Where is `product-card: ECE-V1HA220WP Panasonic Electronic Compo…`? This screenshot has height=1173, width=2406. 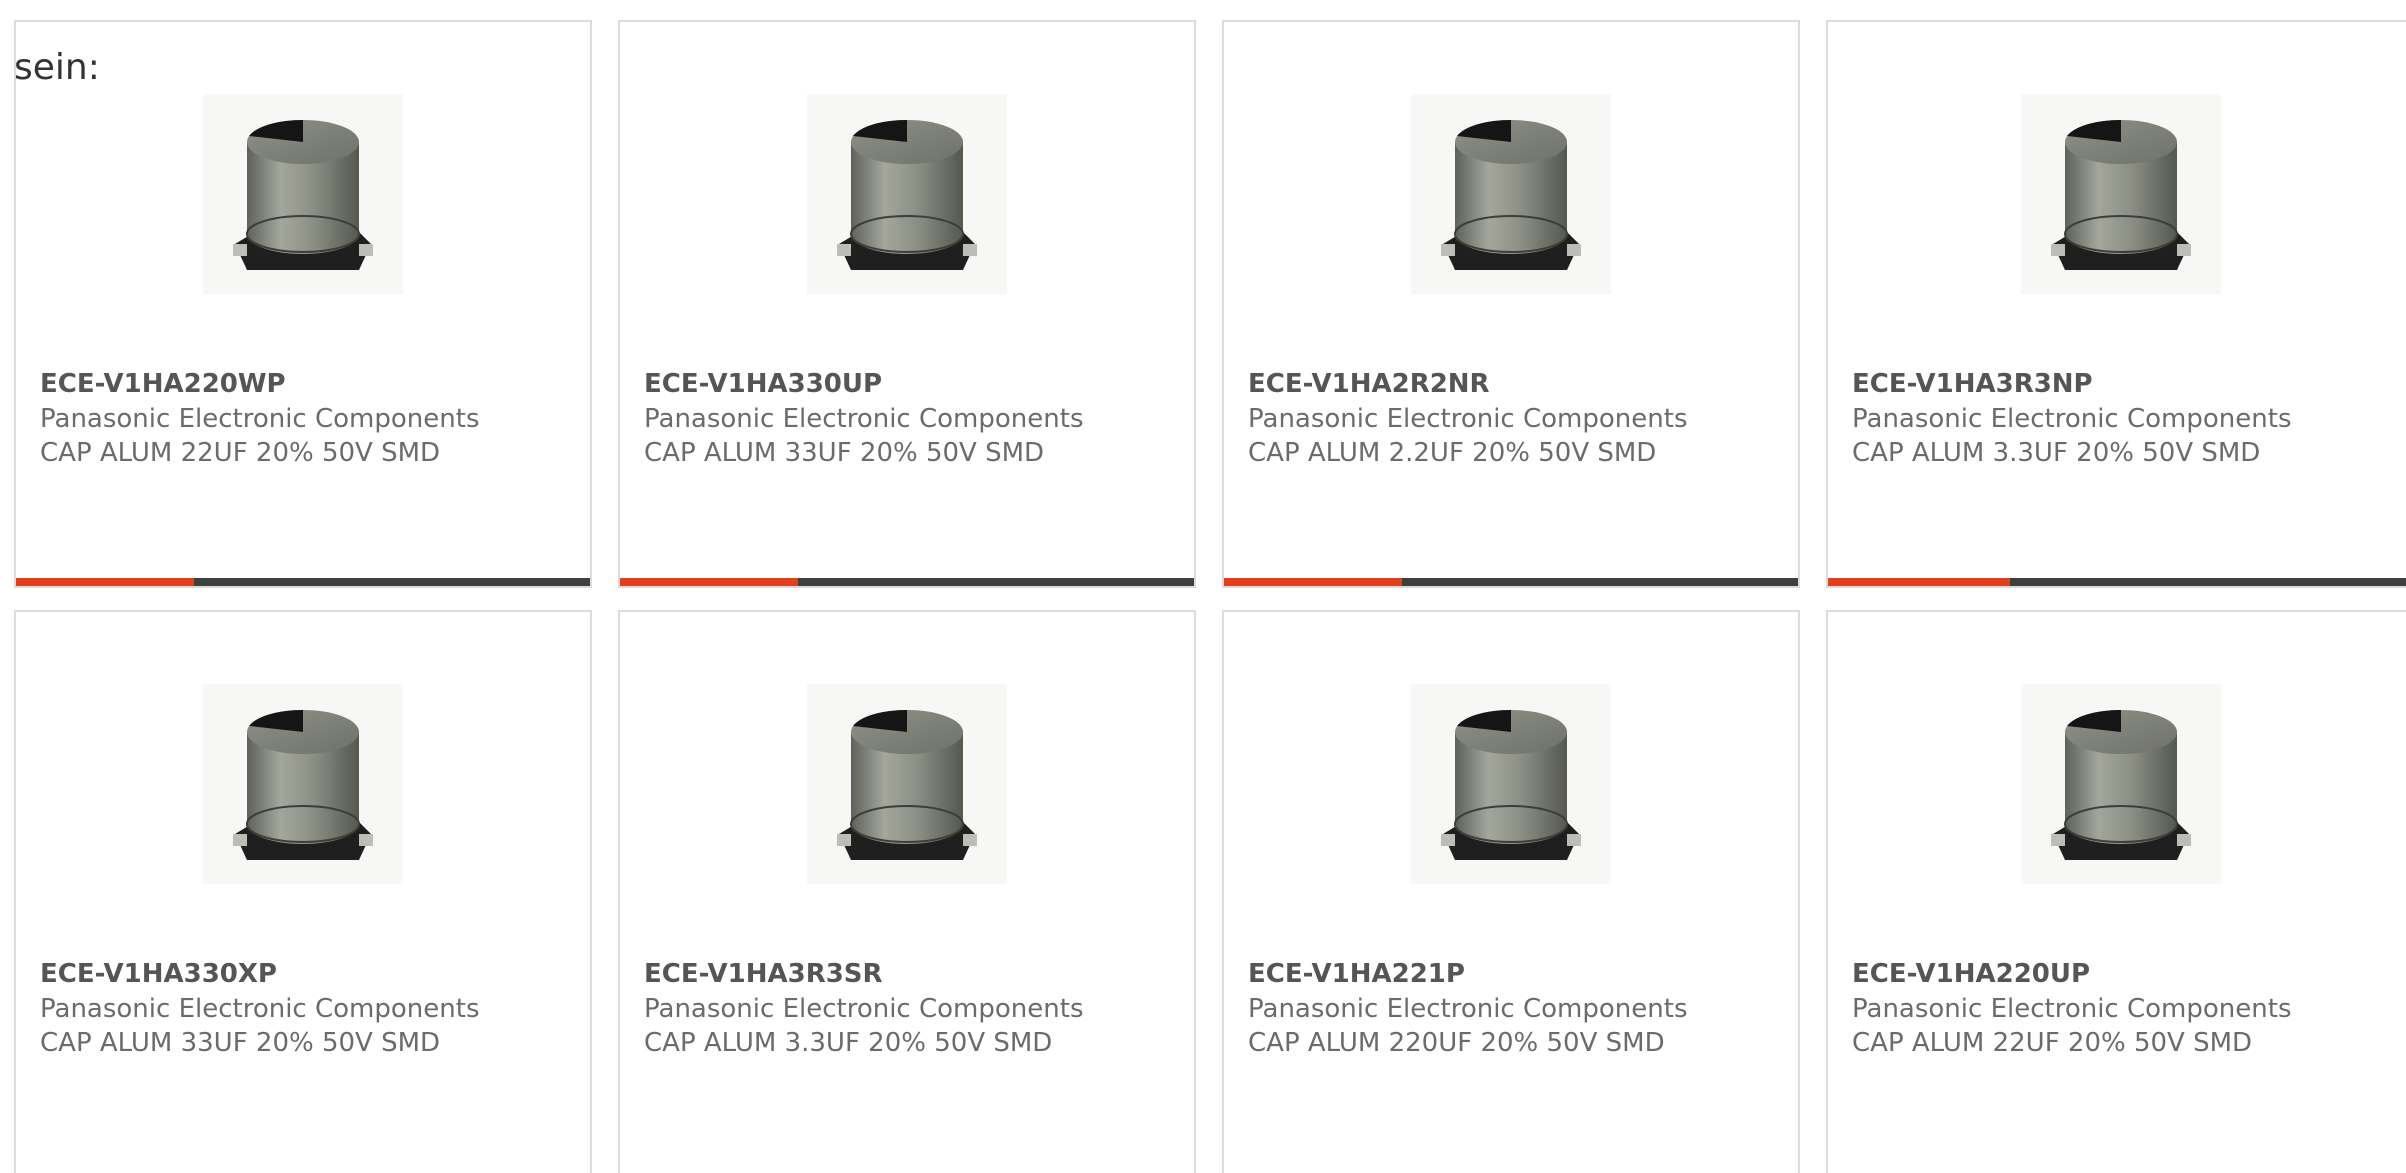 product-card: ECE-V1HA220WP Panasonic Electronic Compo… is located at coordinates (303, 304).